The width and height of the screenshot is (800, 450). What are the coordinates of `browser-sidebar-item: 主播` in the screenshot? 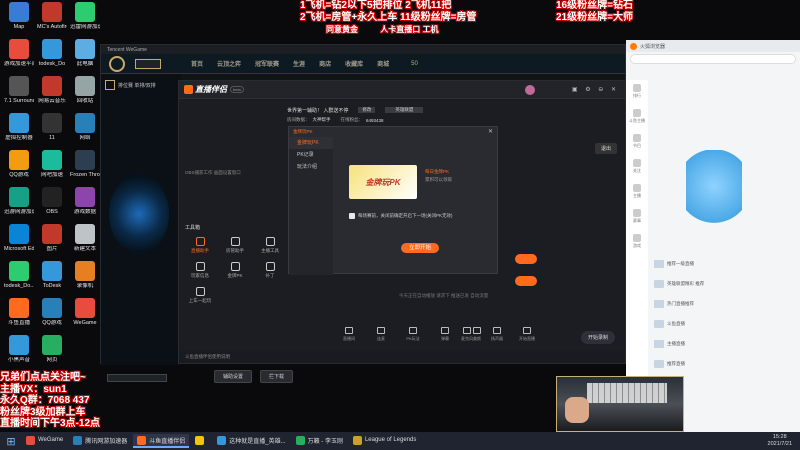 It's located at (637, 191).